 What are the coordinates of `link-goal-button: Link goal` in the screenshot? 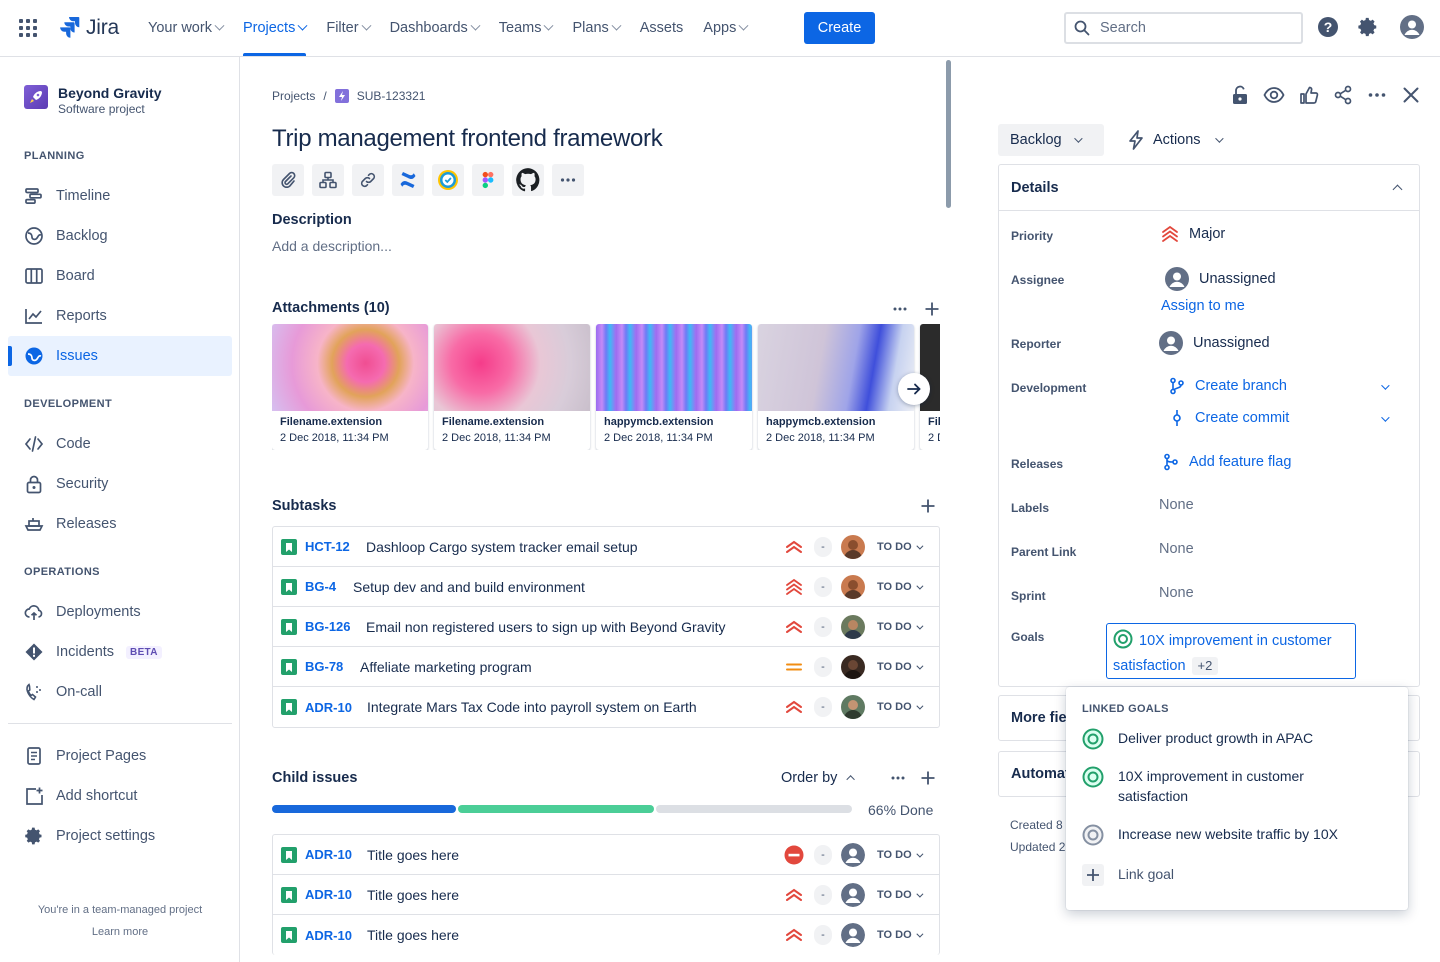 It's located at (1128, 875).